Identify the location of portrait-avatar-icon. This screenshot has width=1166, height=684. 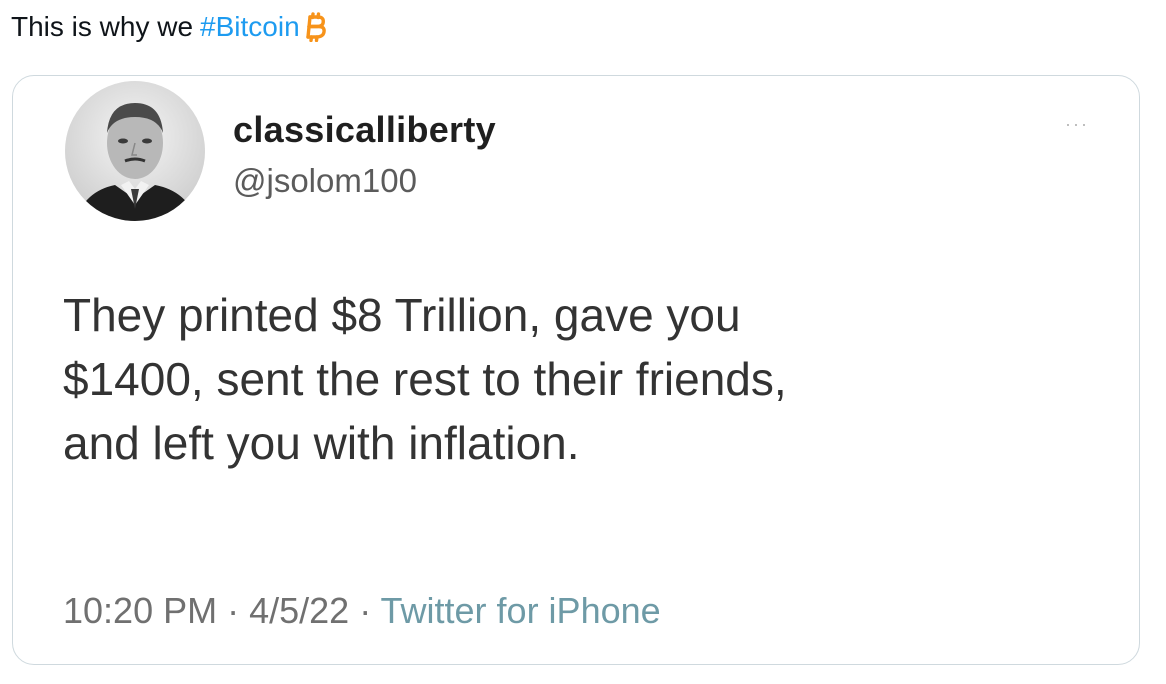
(135, 151).